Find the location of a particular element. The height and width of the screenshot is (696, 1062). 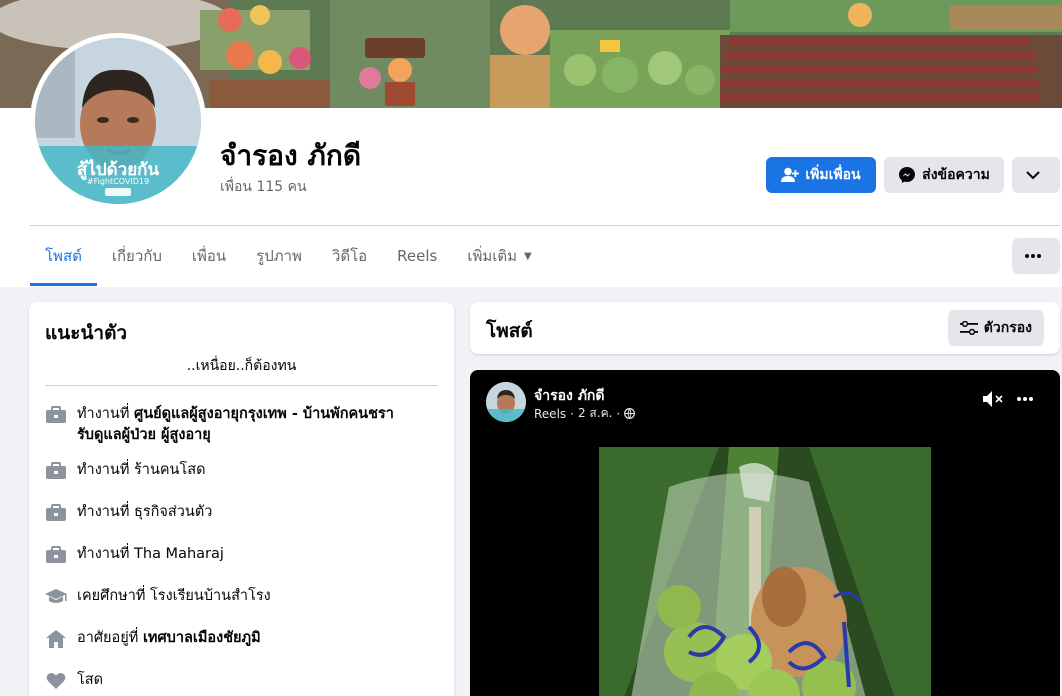

intro-item-work: ทำงานที่ Tha Maharaj is located at coordinates (242, 555).